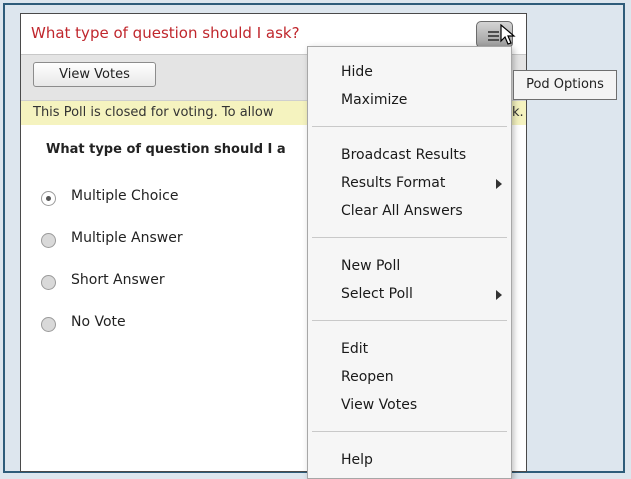 Image resolution: width=631 pixels, height=479 pixels. Describe the element at coordinates (357, 72) in the screenshot. I see `menu-item-hide: Hide` at that location.